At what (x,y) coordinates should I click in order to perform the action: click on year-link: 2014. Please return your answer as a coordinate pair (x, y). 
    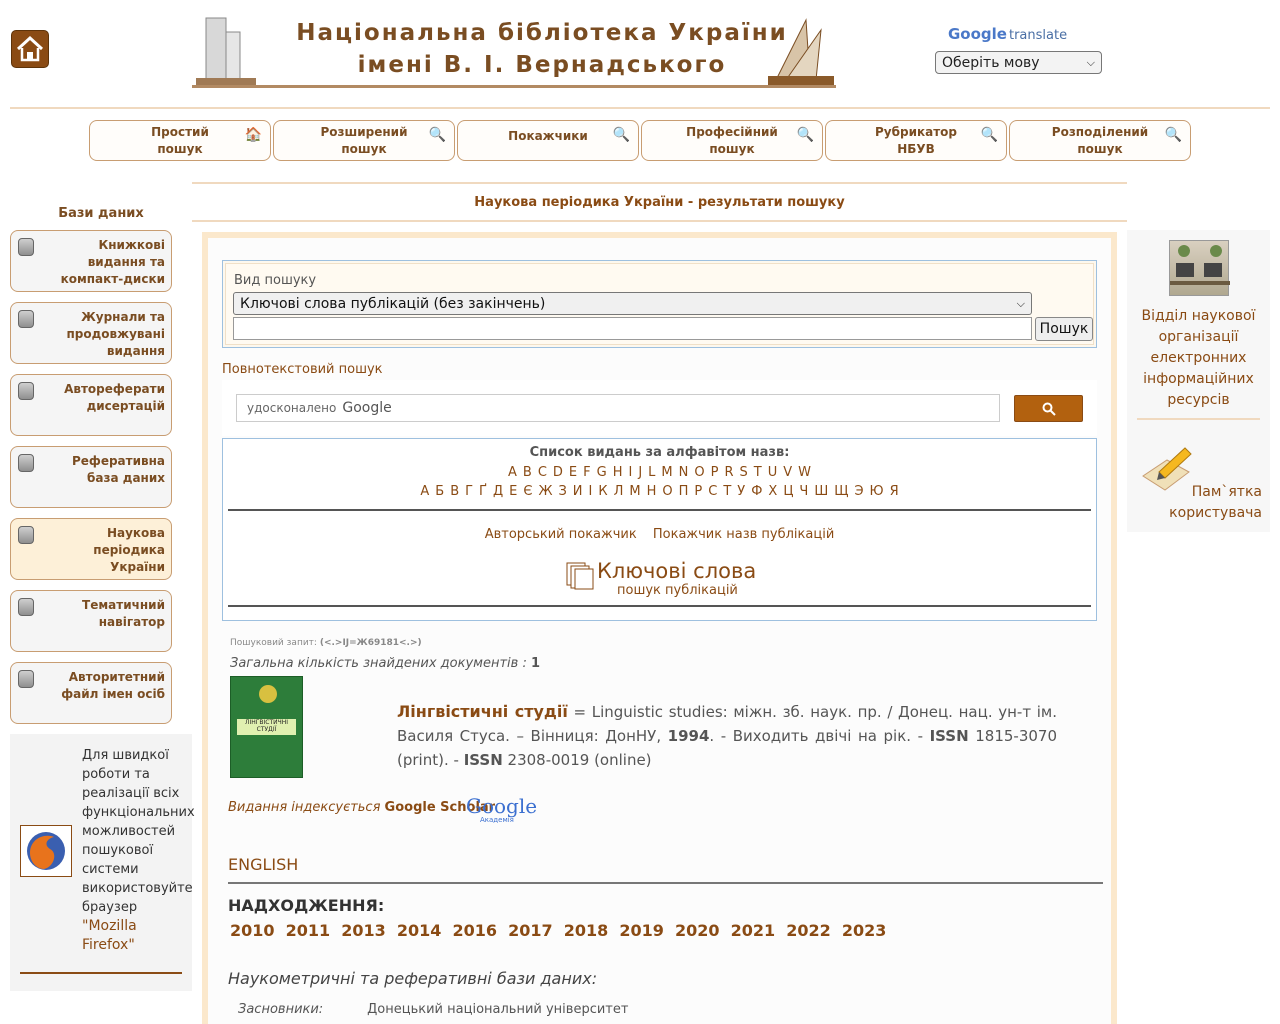
    Looking at the image, I should click on (419, 930).